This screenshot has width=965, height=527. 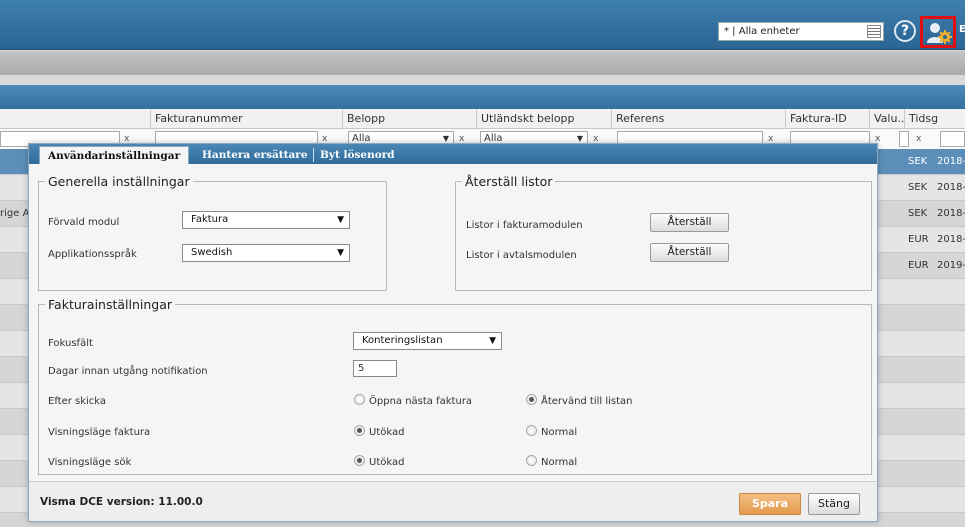 What do you see at coordinates (84, 222) in the screenshot?
I see `default-module-label: Förvald modul` at bounding box center [84, 222].